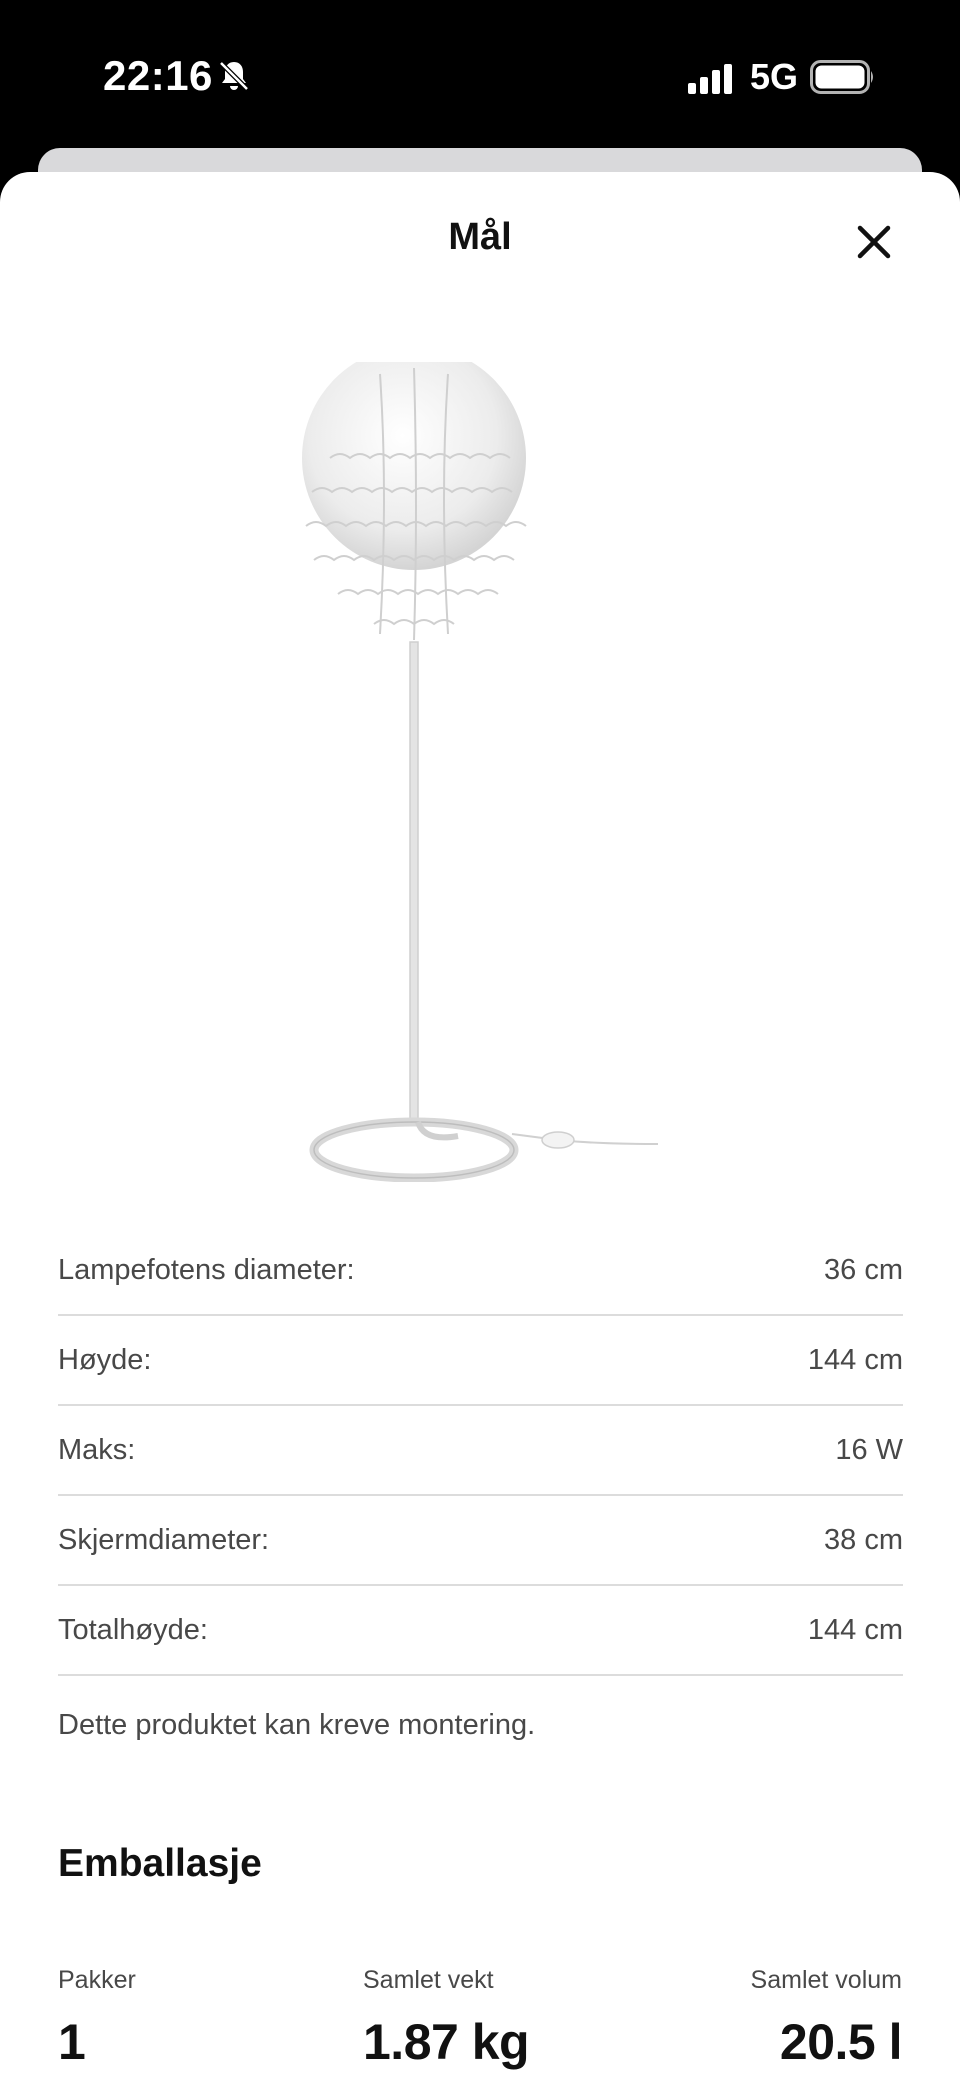 This screenshot has width=960, height=2087. What do you see at coordinates (105, 1359) in the screenshot?
I see `spec-label: Høyde:` at bounding box center [105, 1359].